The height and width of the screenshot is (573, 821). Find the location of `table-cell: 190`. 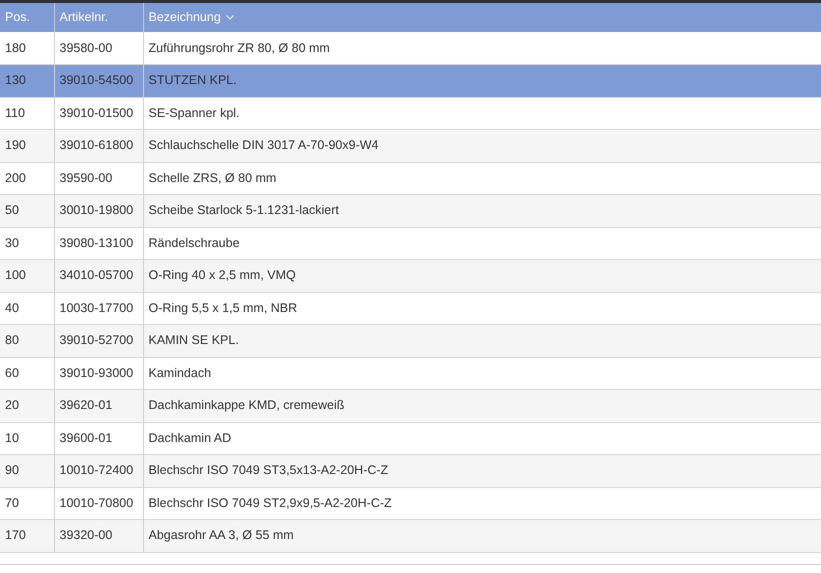

table-cell: 190 is located at coordinates (27, 146).